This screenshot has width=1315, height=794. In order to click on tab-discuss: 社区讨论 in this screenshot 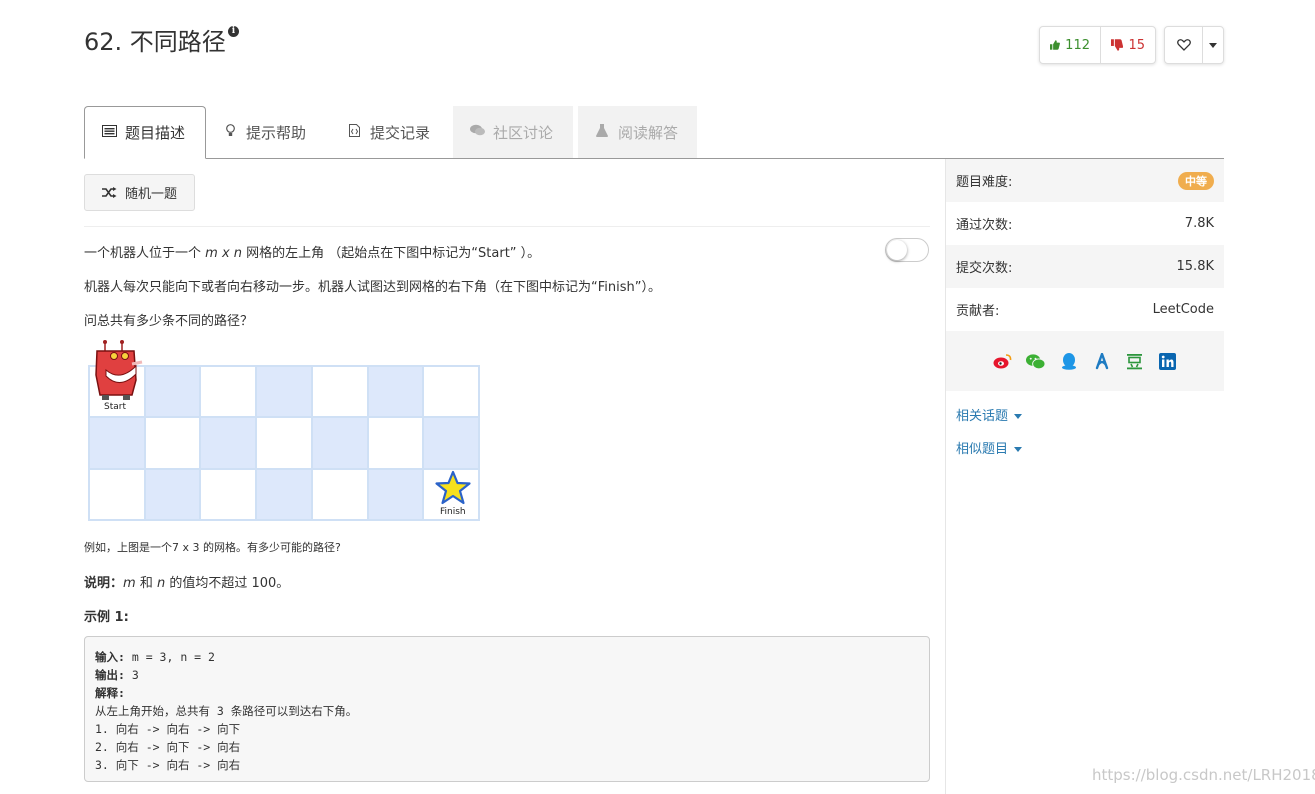, I will do `click(513, 132)`.